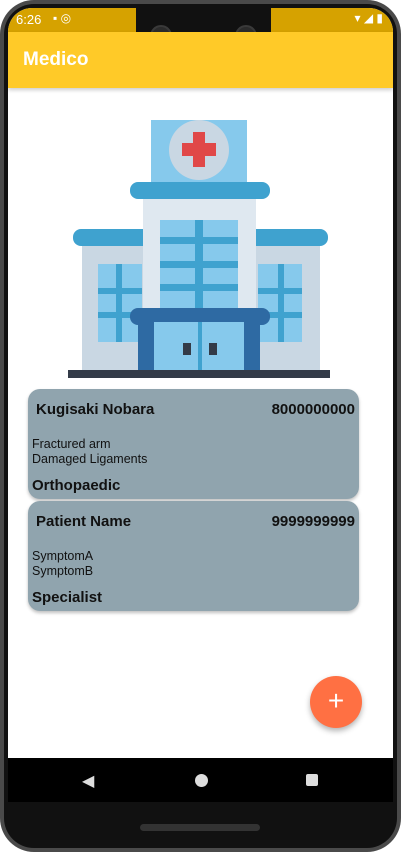 The width and height of the screenshot is (401, 852). What do you see at coordinates (313, 409) in the screenshot?
I see `patient-phone: 8000000000` at bounding box center [313, 409].